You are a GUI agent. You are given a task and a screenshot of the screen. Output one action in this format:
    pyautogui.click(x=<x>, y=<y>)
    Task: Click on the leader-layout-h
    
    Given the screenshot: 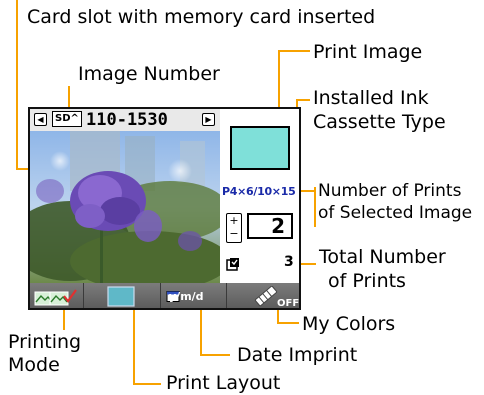 What is the action you would take?
    pyautogui.click(x=147, y=384)
    